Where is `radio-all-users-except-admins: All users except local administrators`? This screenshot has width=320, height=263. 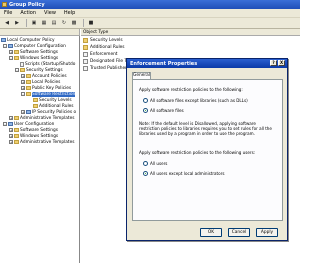
radio-all-users-except-admins: All users except local administrators is located at coordinates (183, 173).